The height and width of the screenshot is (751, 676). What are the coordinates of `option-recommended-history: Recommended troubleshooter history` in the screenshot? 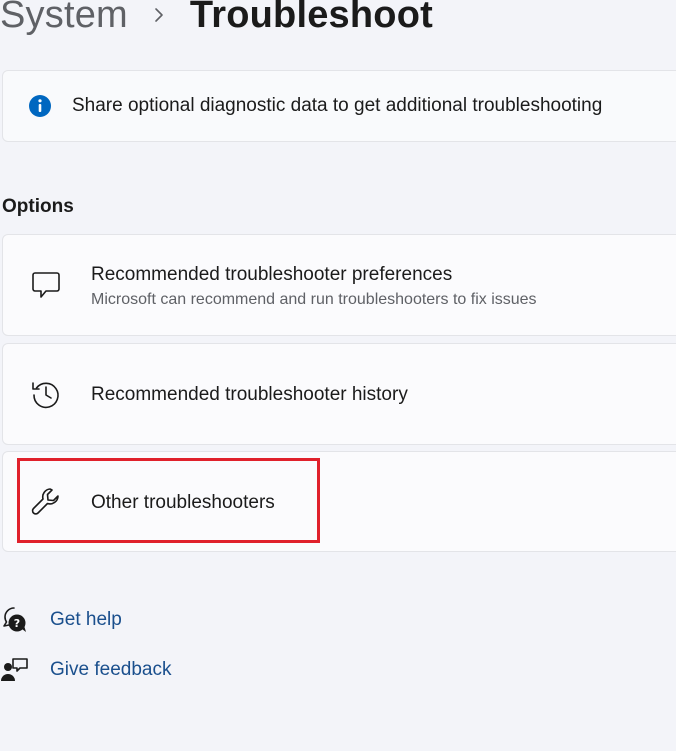 It's located at (339, 394).